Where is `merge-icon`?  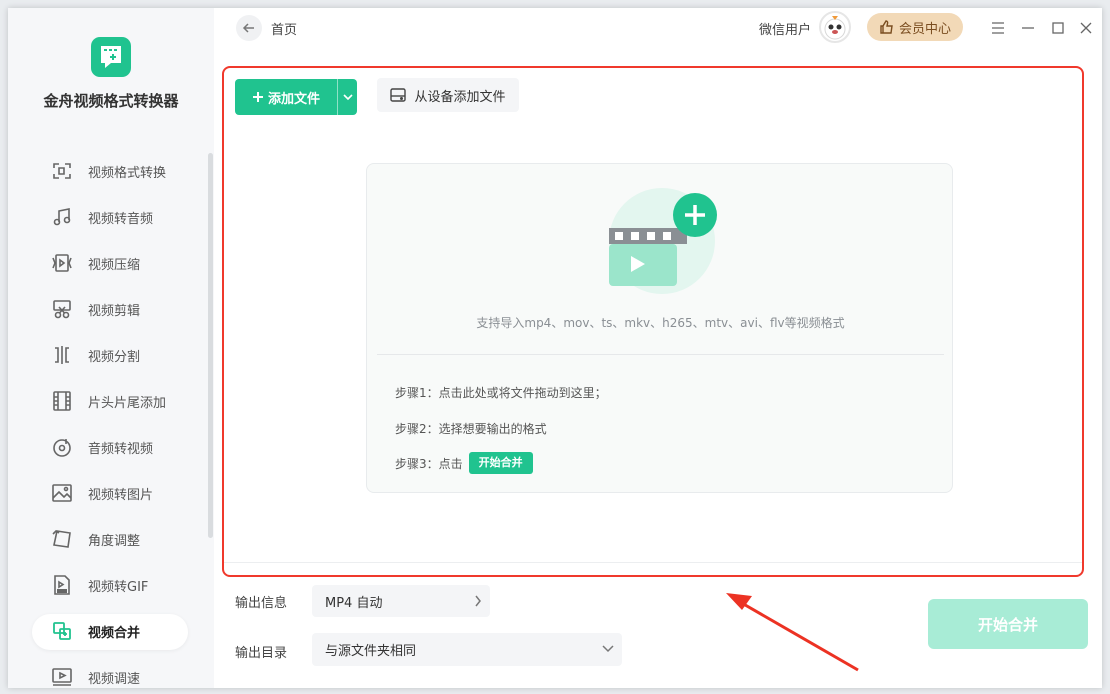 merge-icon is located at coordinates (62, 631).